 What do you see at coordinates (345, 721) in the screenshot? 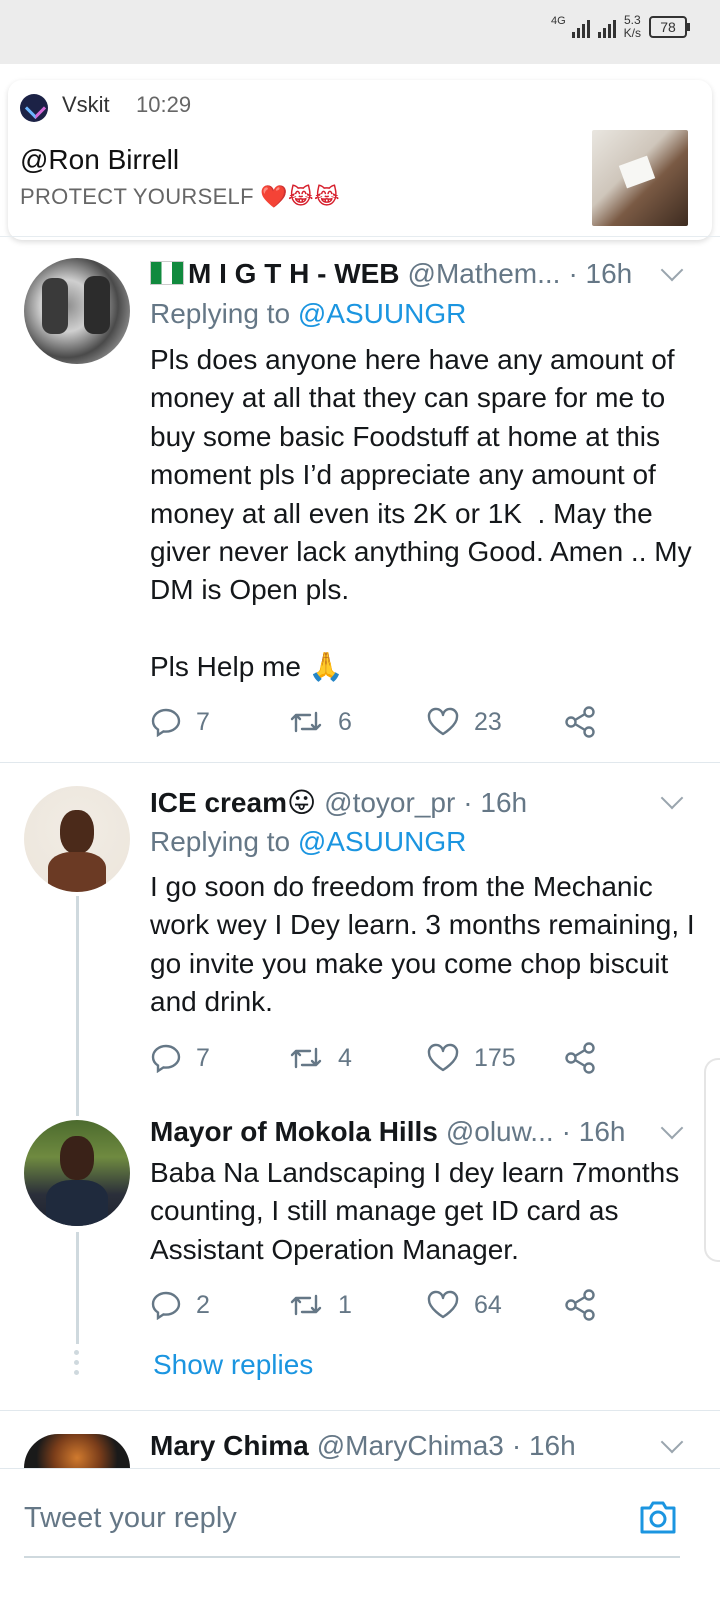
I see `retweet-count: 6` at bounding box center [345, 721].